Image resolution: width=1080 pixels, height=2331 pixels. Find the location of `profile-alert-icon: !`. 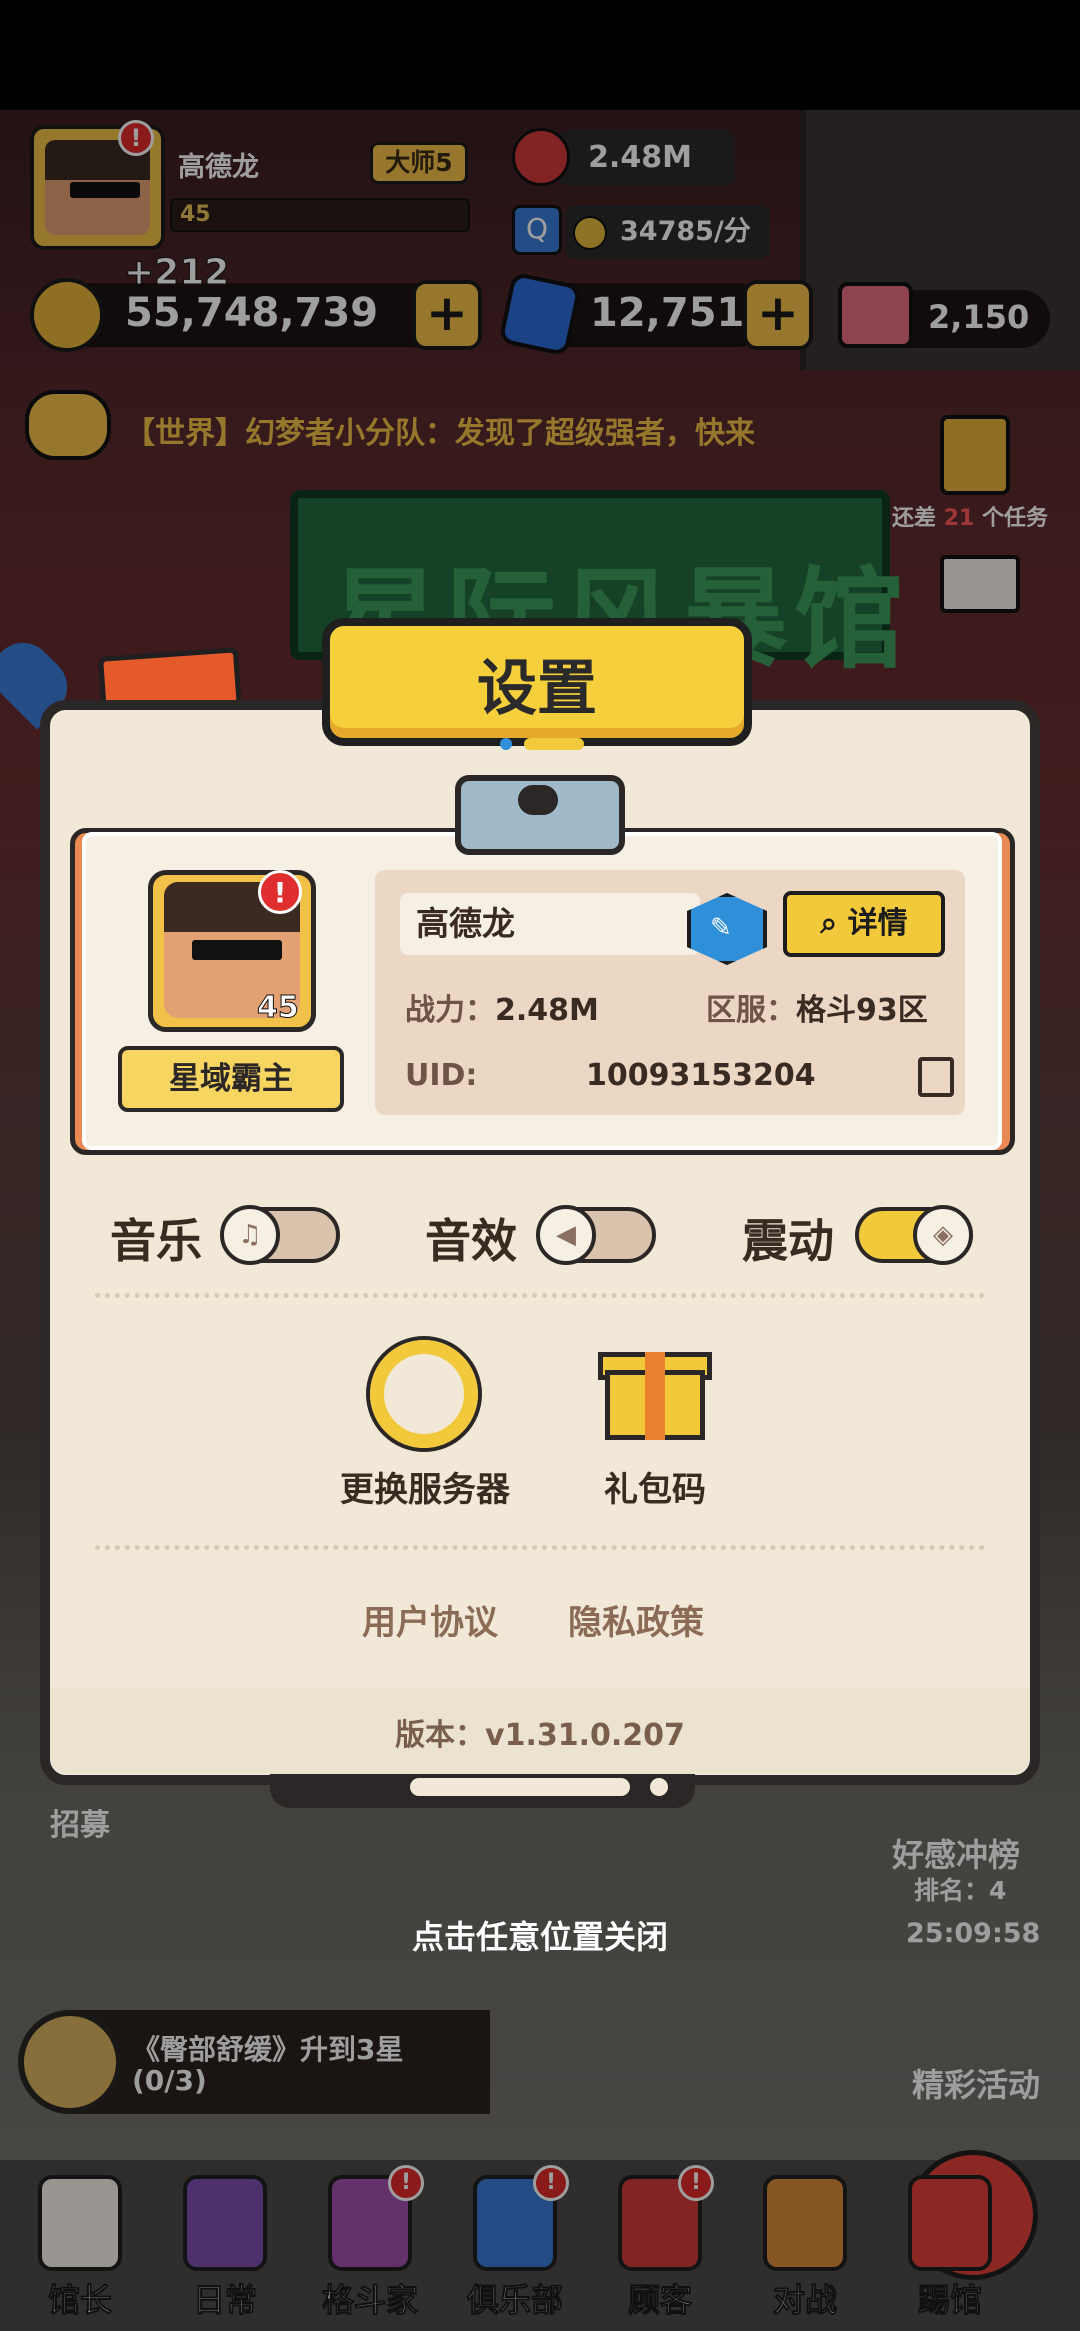

profile-alert-icon: ! is located at coordinates (280, 892).